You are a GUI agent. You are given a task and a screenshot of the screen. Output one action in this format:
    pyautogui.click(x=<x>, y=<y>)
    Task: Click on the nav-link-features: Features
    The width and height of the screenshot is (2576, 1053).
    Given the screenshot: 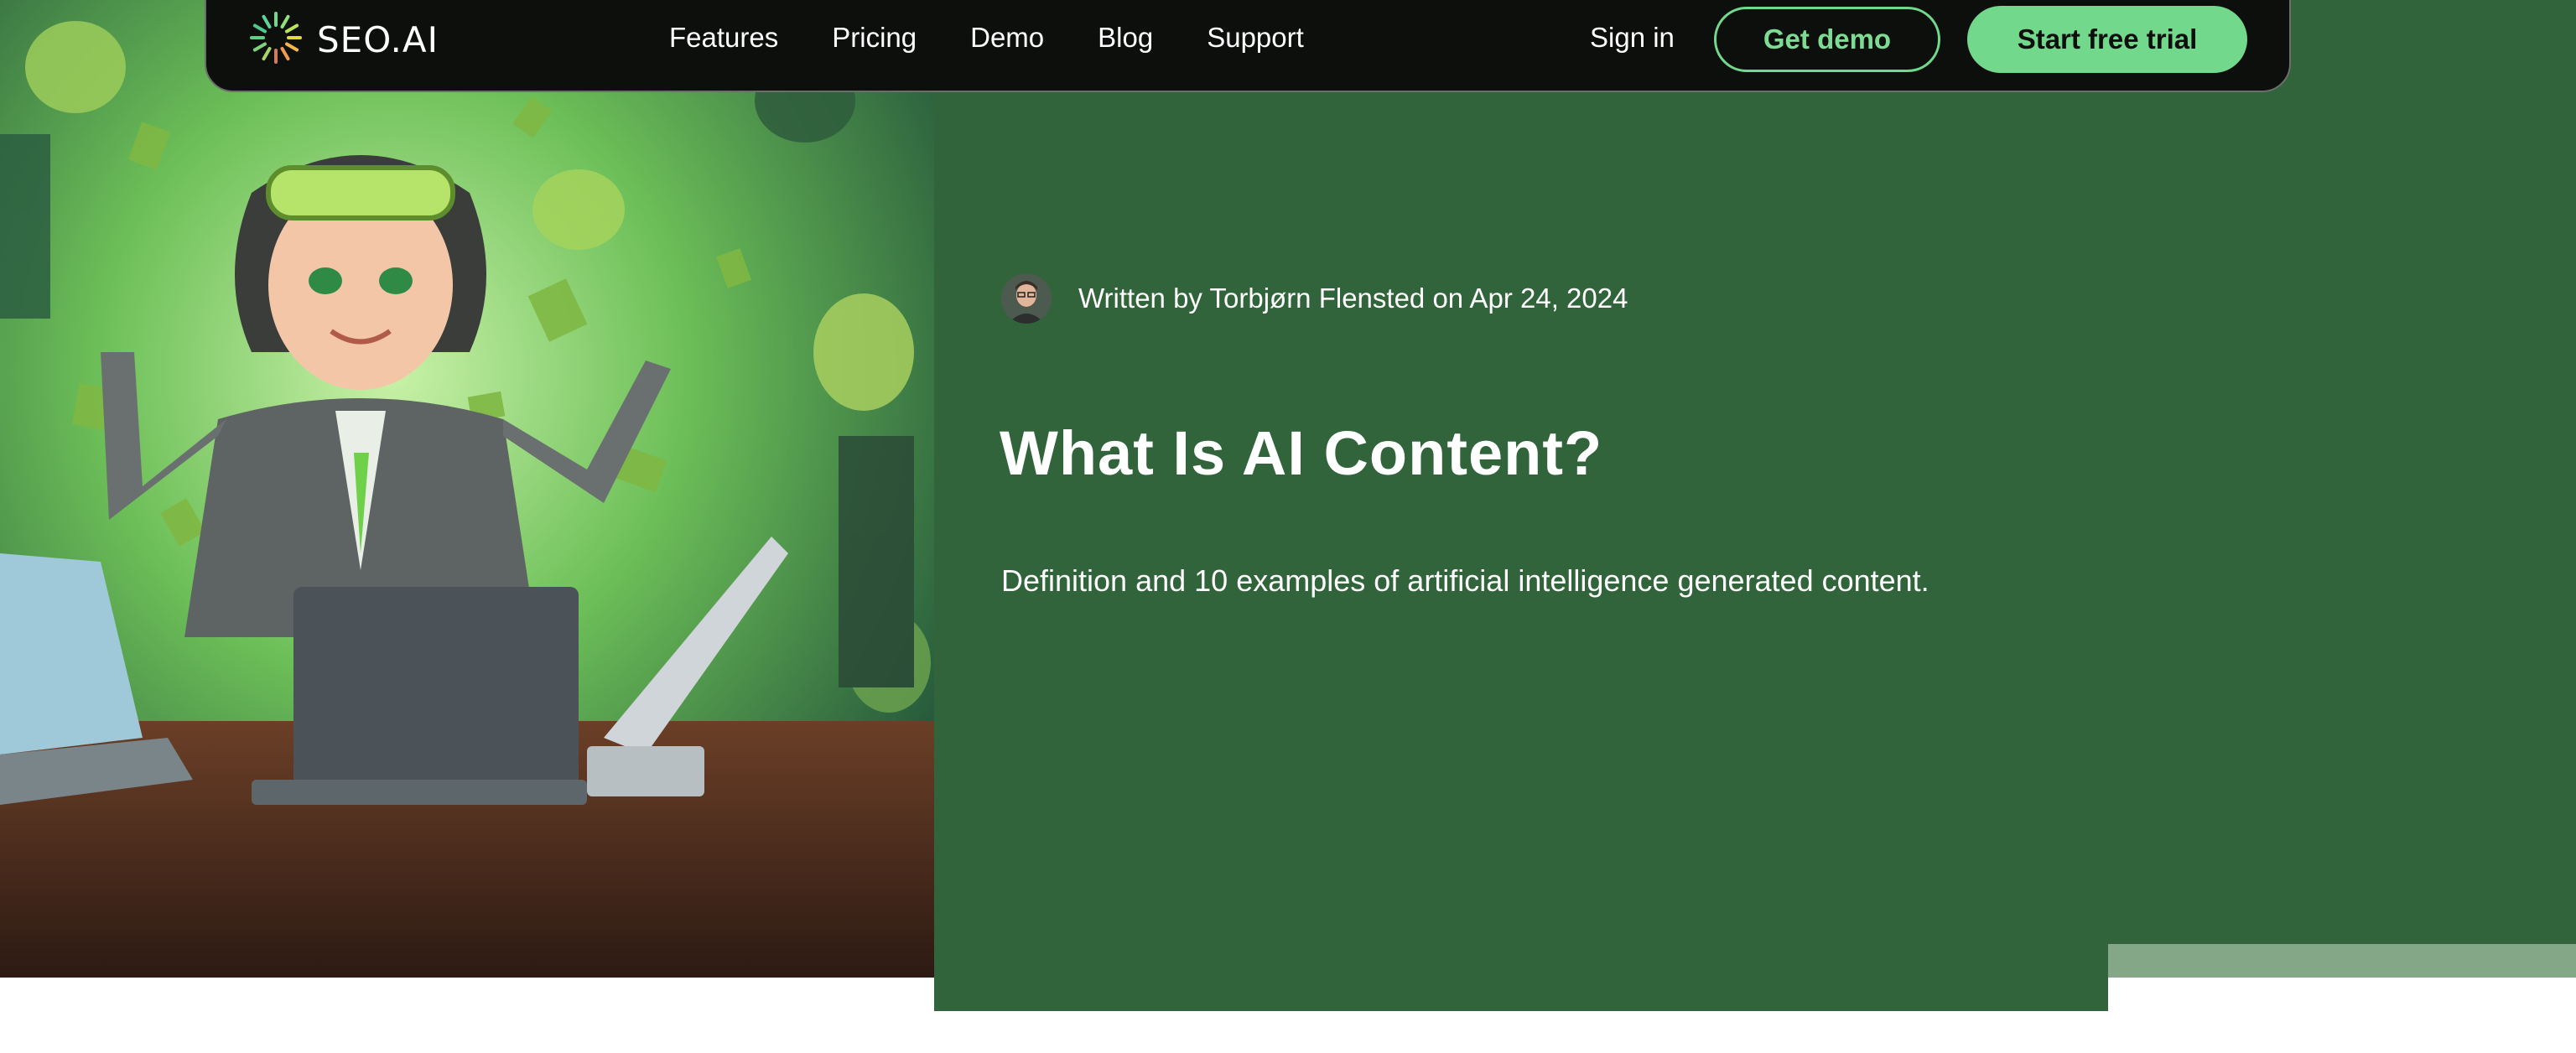 What is the action you would take?
    pyautogui.click(x=723, y=38)
    